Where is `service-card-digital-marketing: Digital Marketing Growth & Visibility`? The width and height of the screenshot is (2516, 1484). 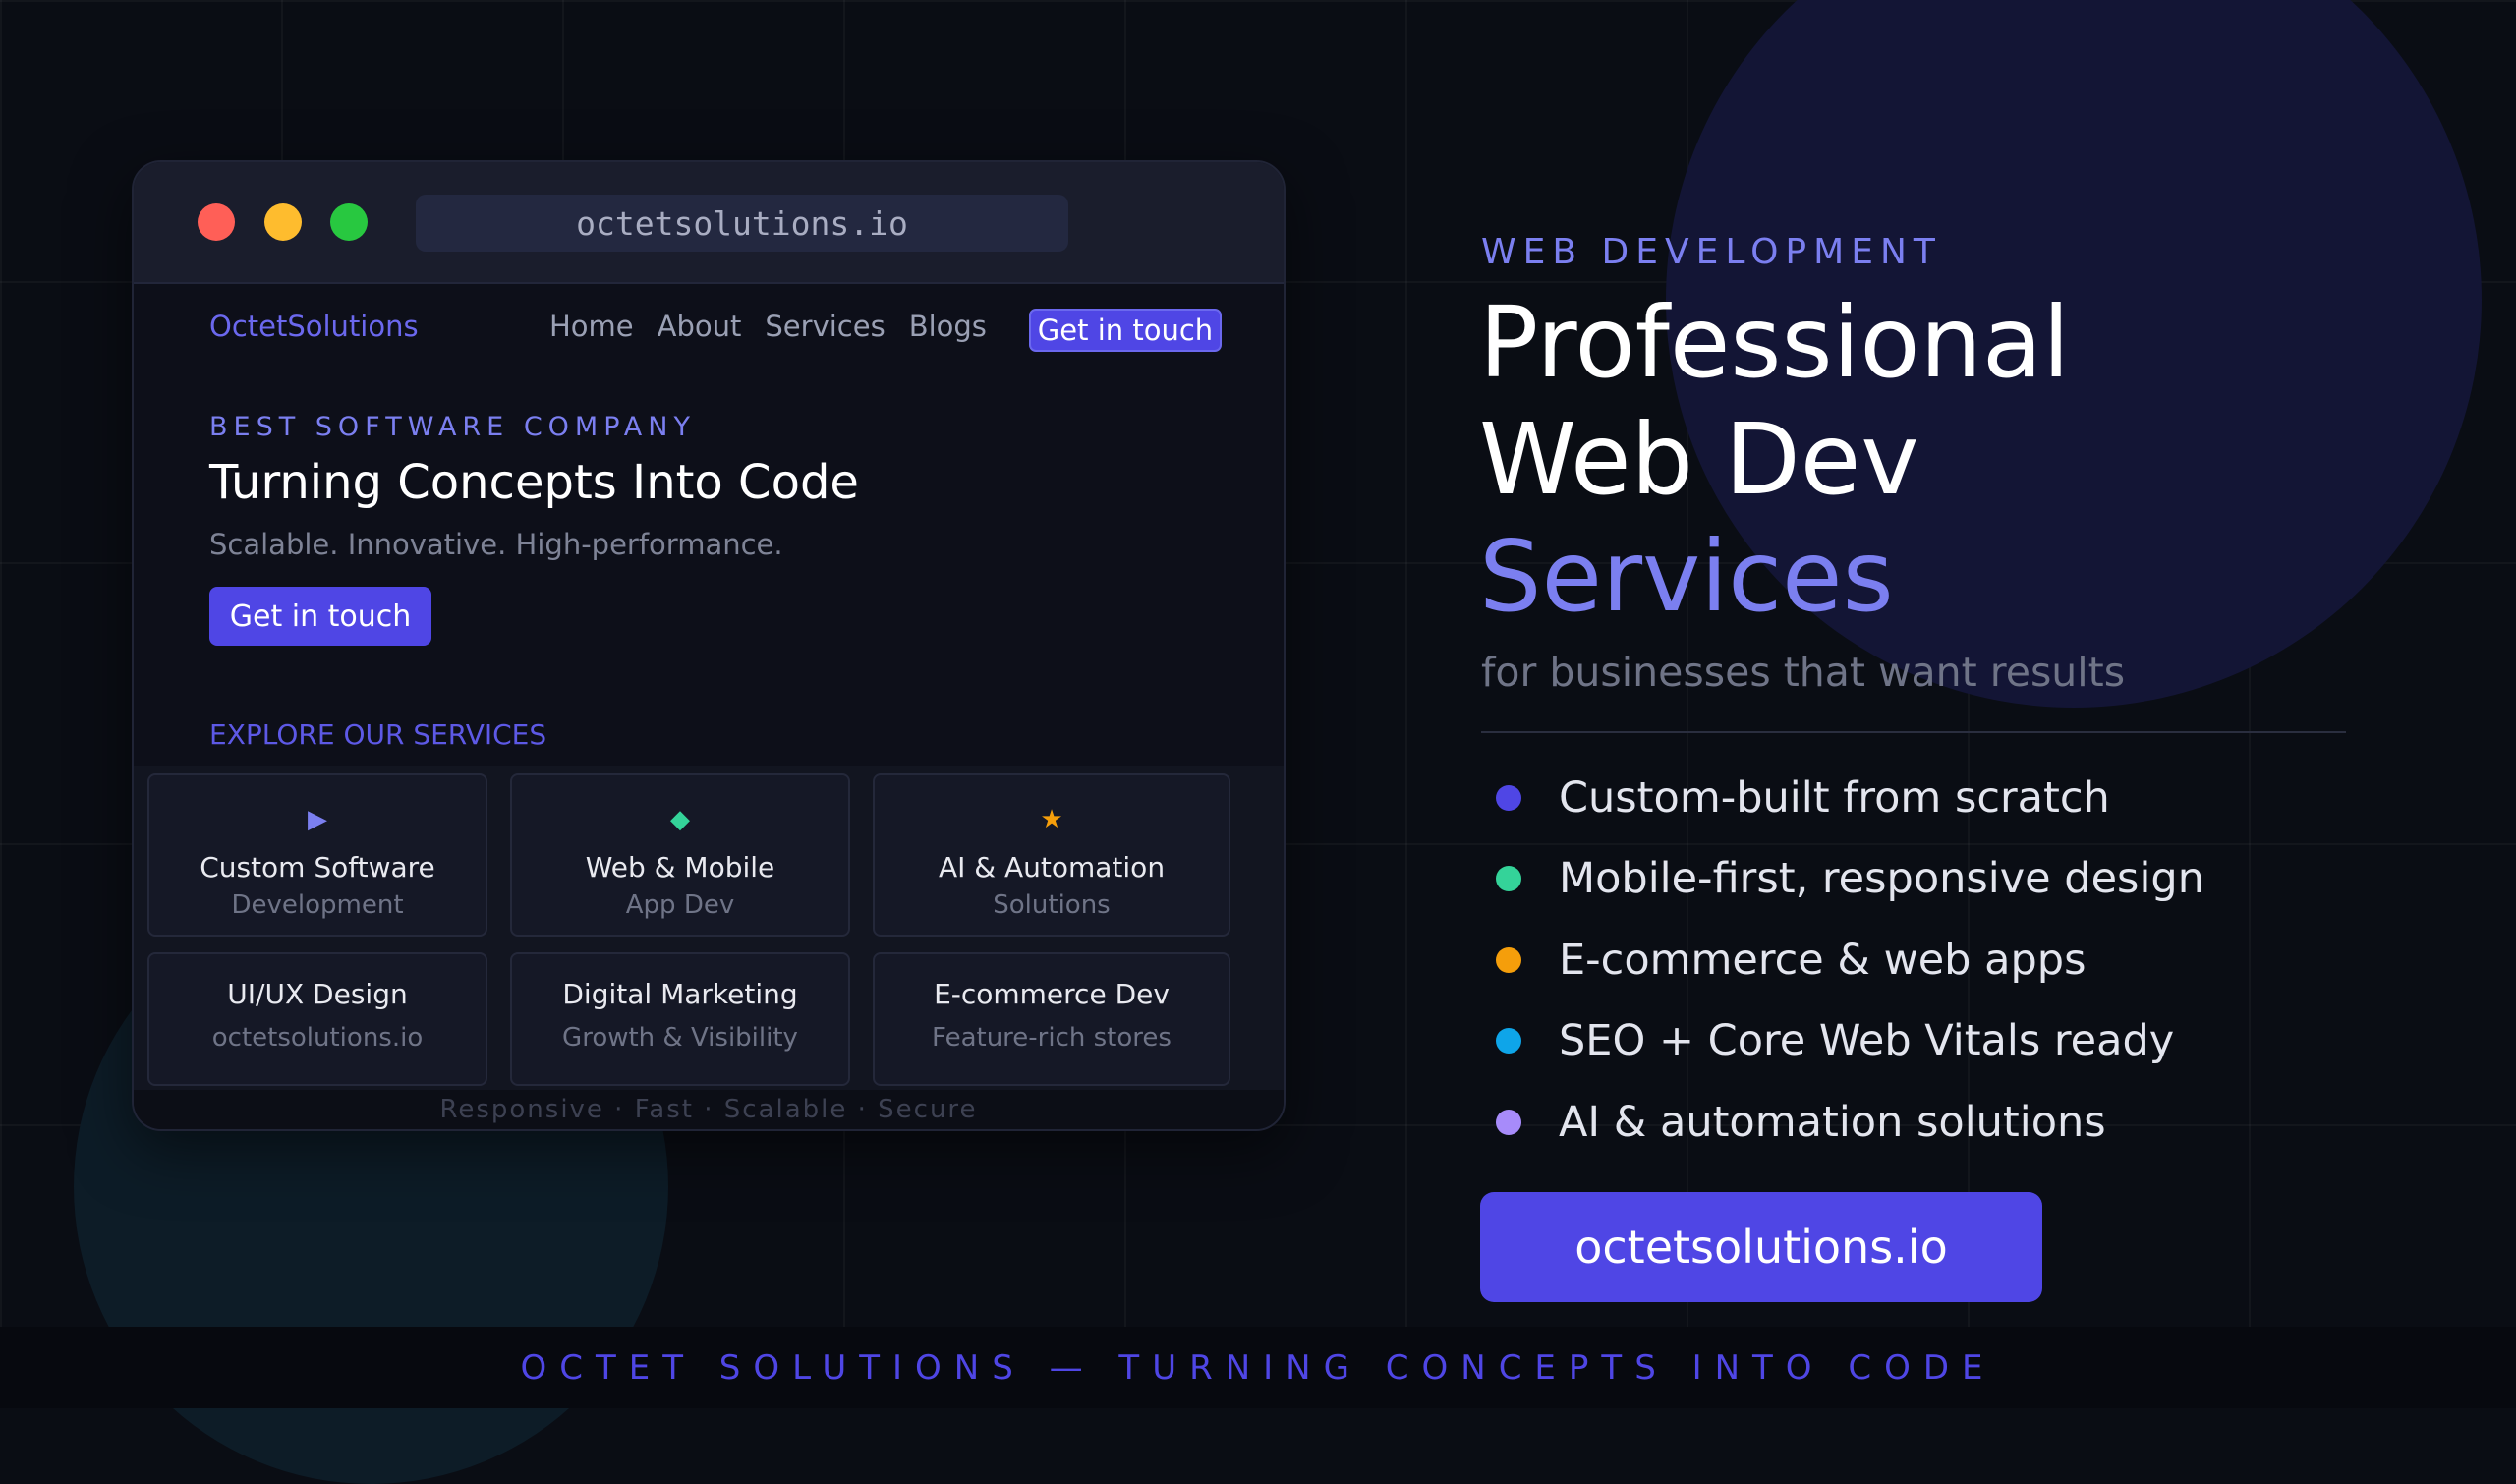 service-card-digital-marketing: Digital Marketing Growth & Visibility is located at coordinates (680, 1019).